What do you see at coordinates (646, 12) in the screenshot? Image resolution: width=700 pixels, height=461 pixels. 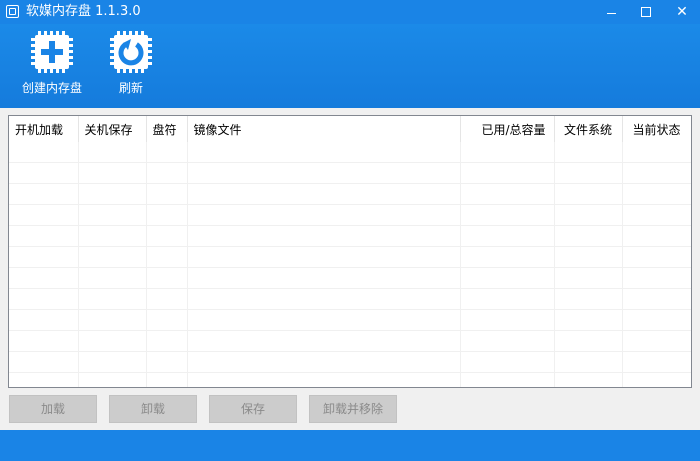 I see `maximize-button` at bounding box center [646, 12].